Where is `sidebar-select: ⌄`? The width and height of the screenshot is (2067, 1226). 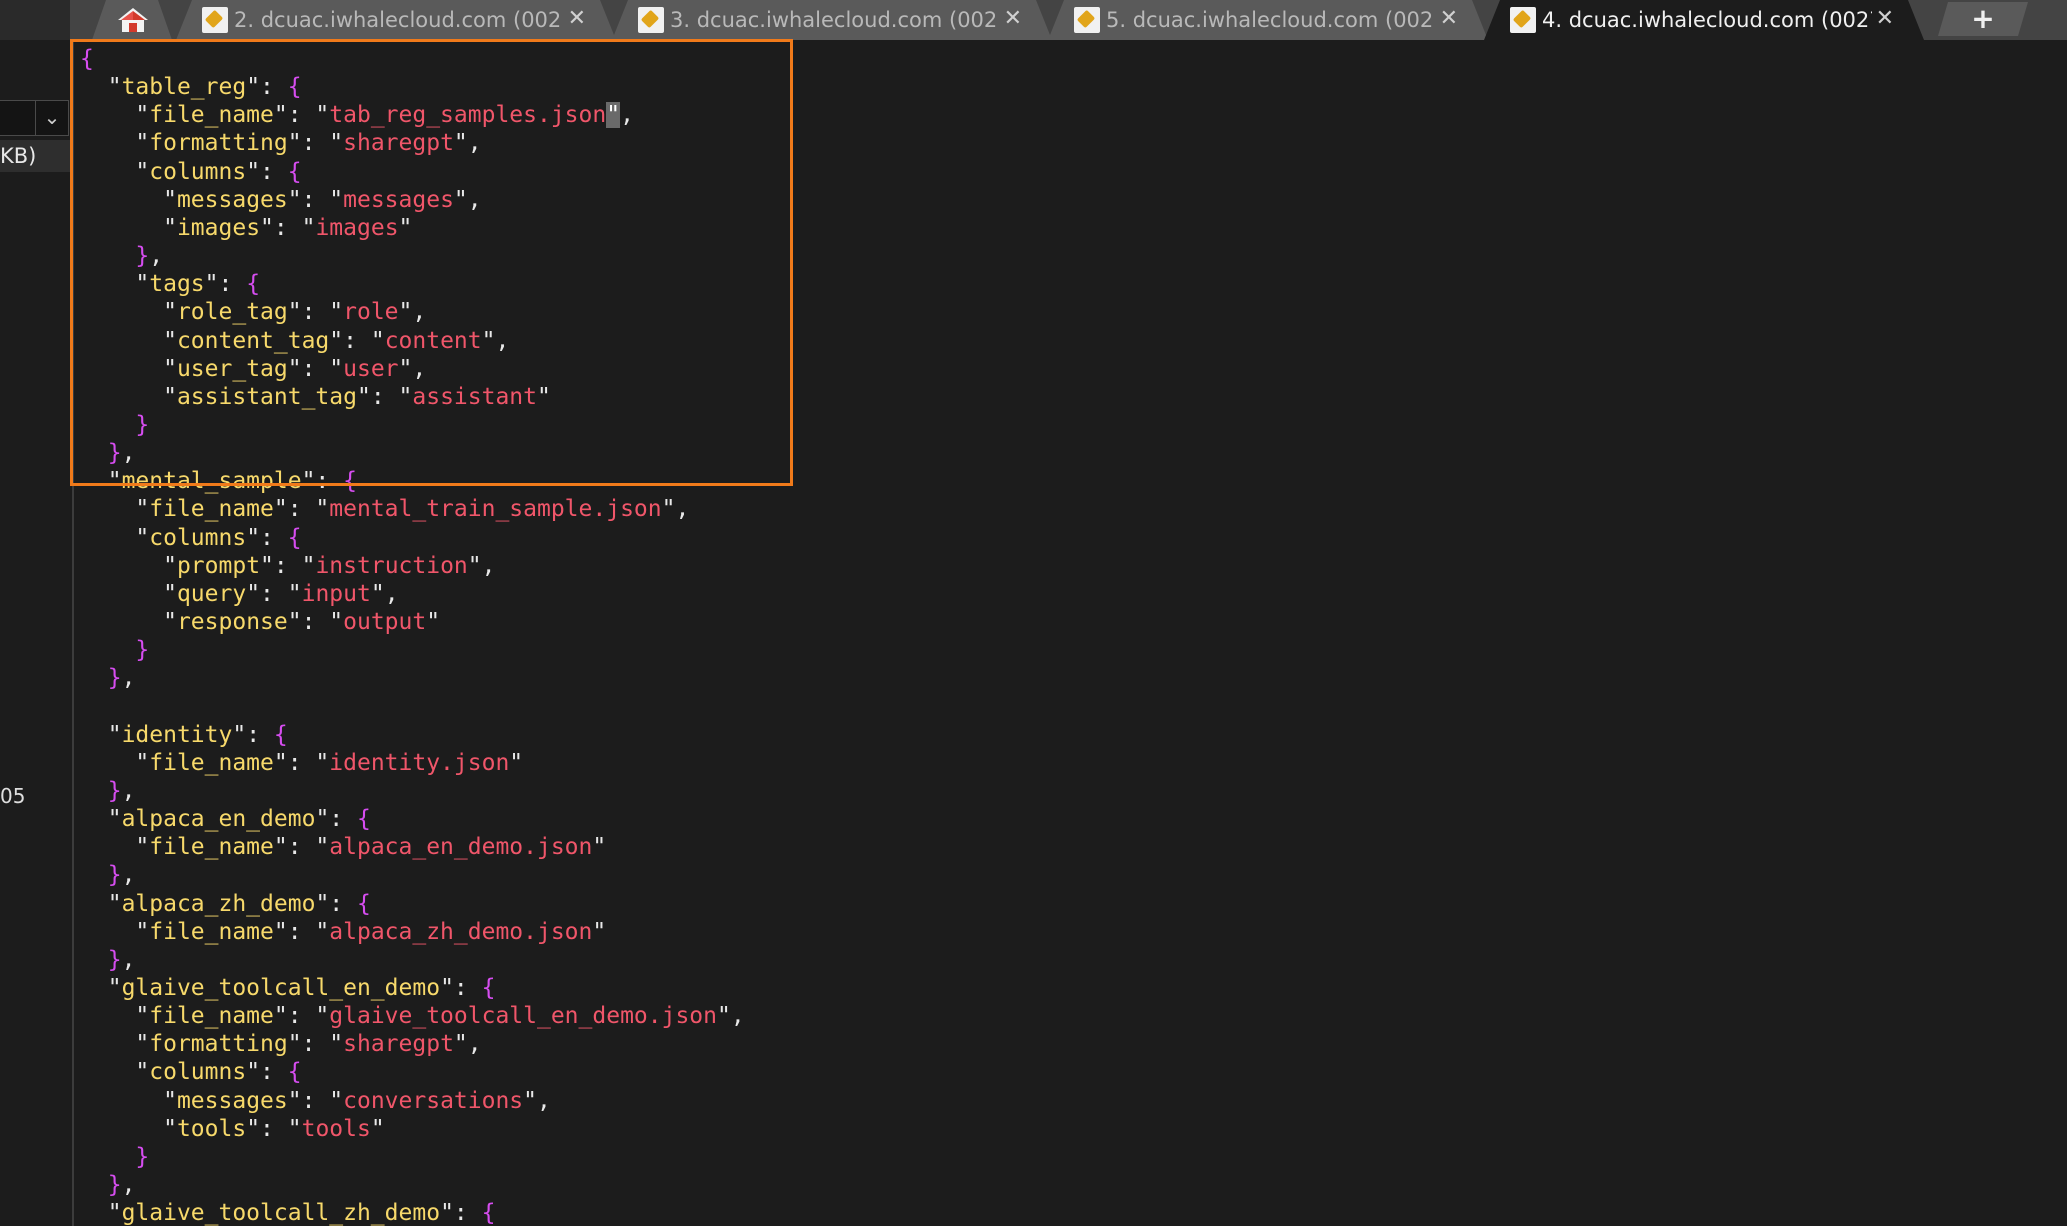 sidebar-select: ⌄ is located at coordinates (34, 118).